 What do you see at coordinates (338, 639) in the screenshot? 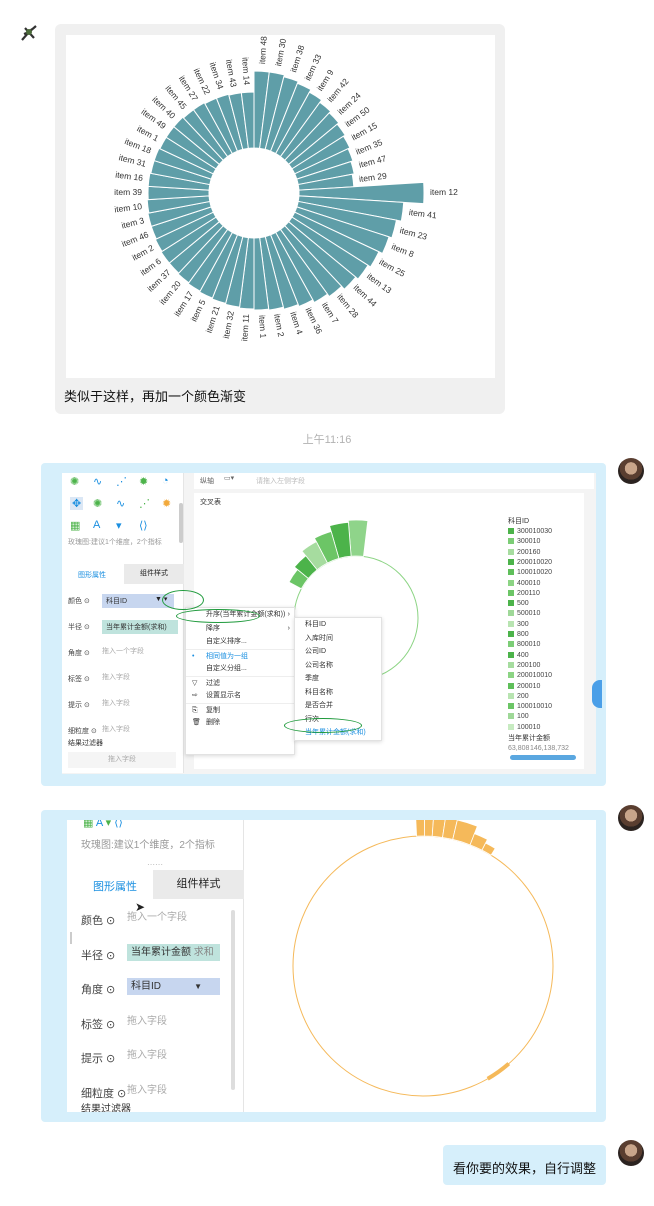
I see `submenu-item: 入库时间` at bounding box center [338, 639].